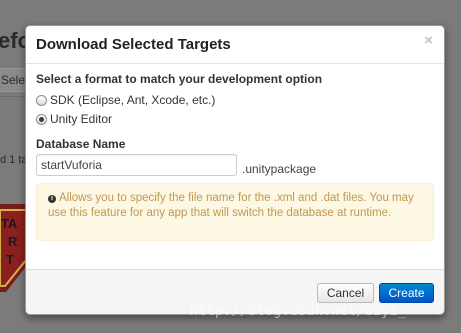  What do you see at coordinates (345, 293) in the screenshot?
I see `cancel-button: Cancel` at bounding box center [345, 293].